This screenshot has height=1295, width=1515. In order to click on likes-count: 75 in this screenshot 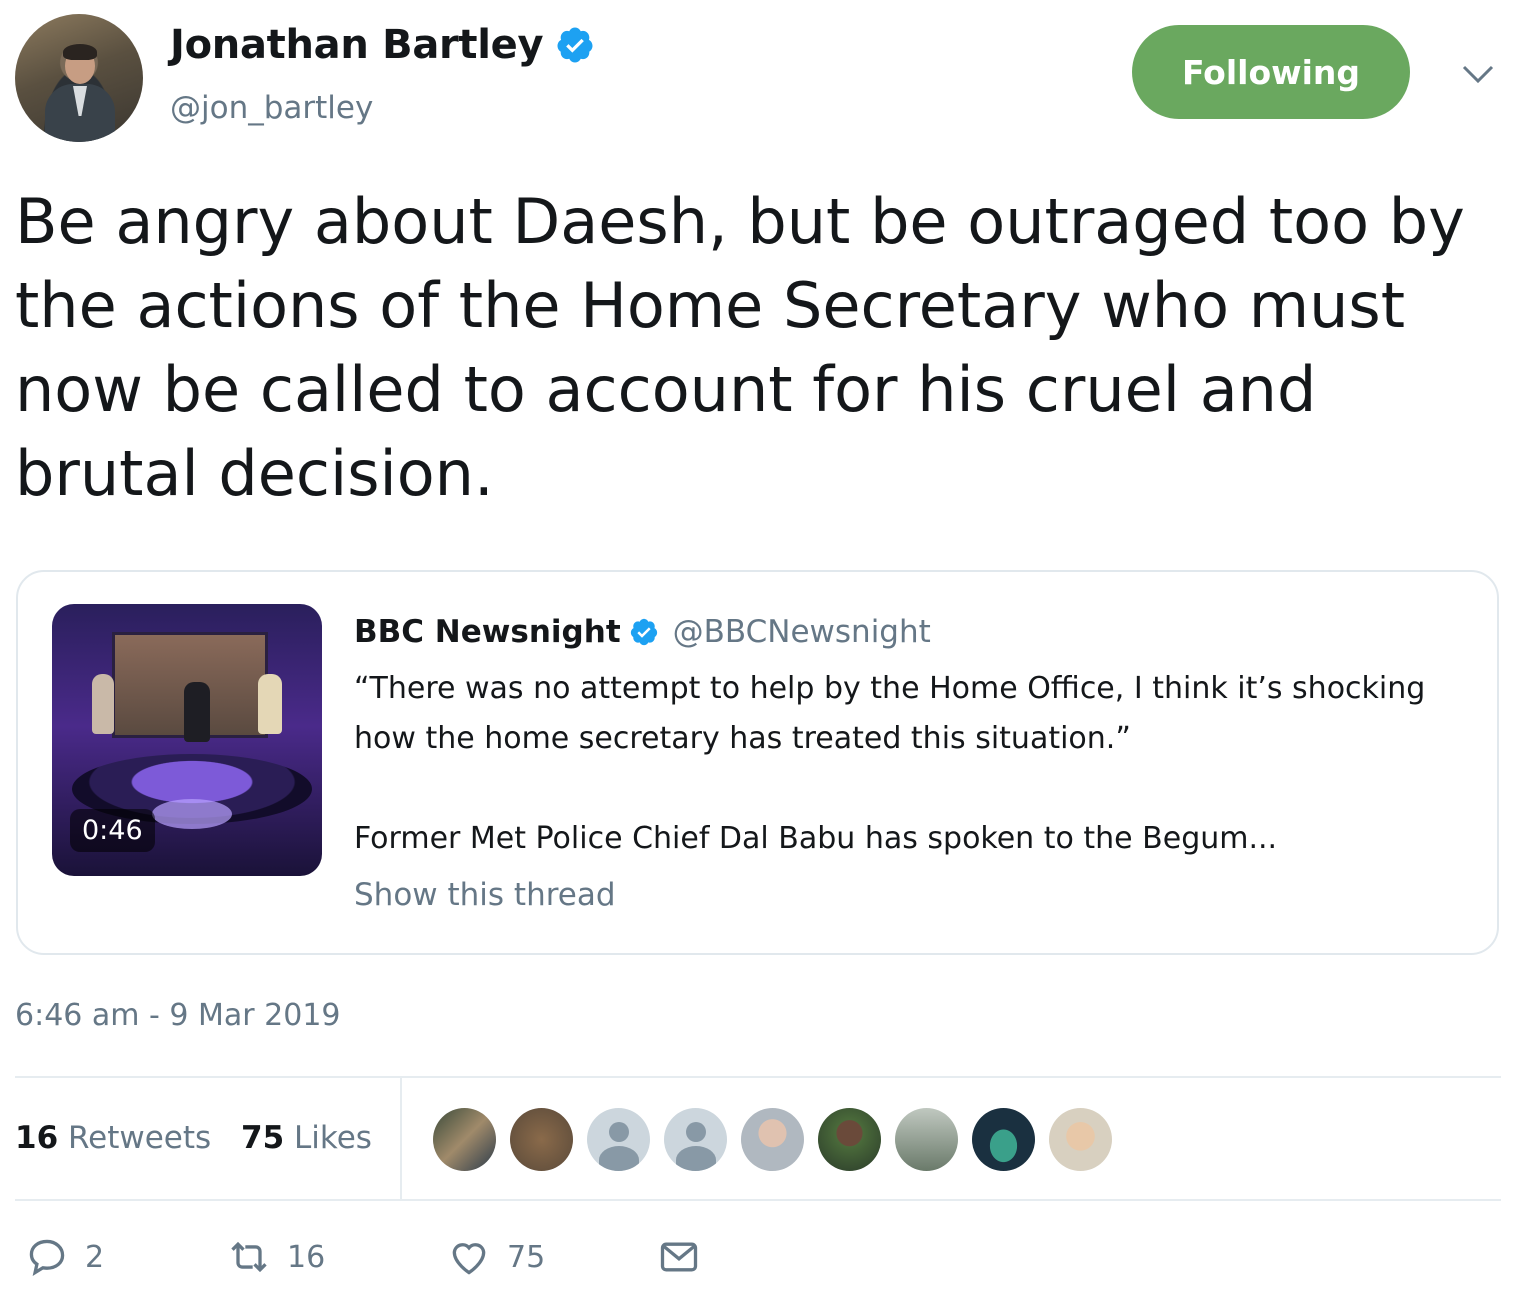, I will do `click(263, 1138)`.